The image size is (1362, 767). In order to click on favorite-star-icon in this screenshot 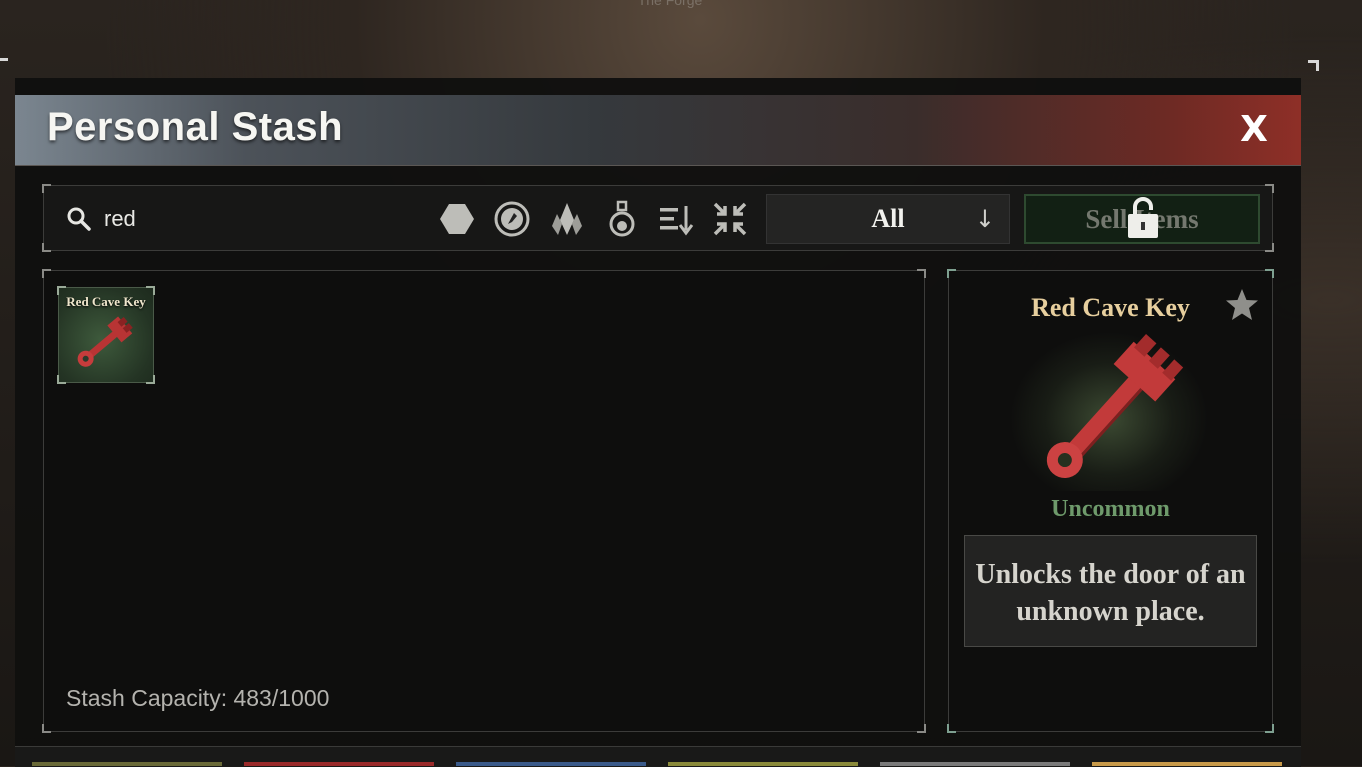, I will do `click(1242, 305)`.